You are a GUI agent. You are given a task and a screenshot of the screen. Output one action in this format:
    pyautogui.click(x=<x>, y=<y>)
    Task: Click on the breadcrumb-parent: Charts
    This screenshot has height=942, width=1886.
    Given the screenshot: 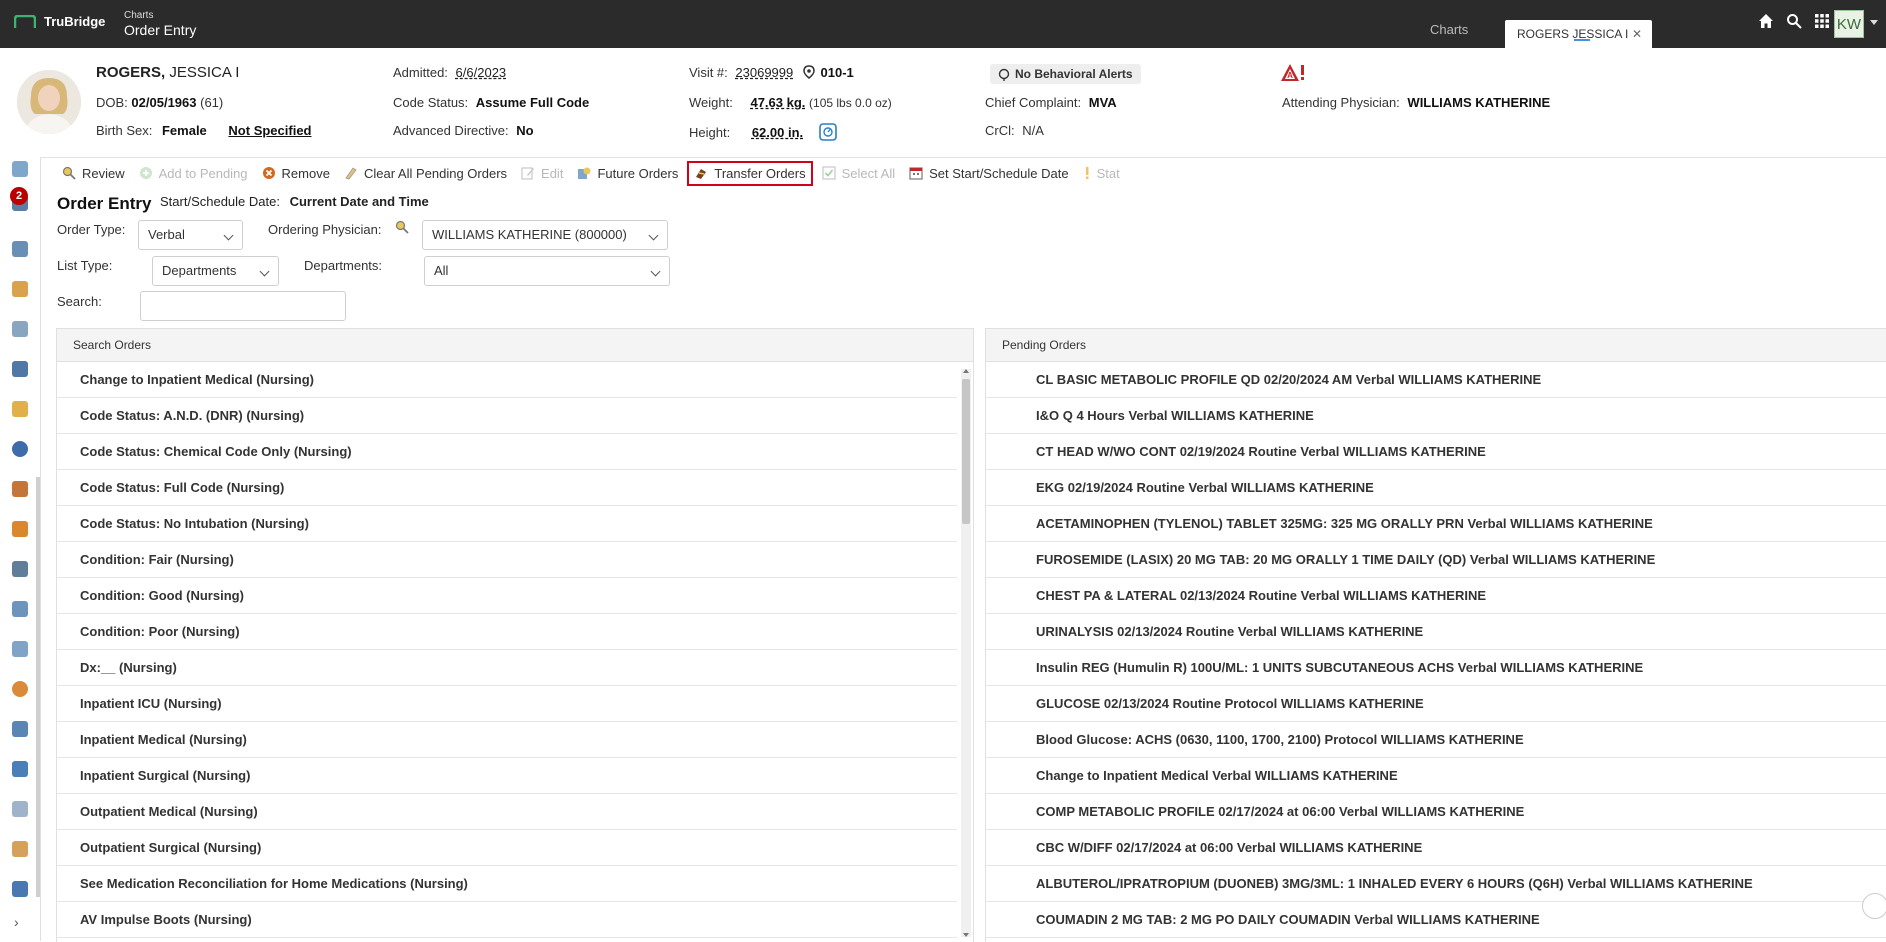 What is the action you would take?
    pyautogui.click(x=160, y=15)
    